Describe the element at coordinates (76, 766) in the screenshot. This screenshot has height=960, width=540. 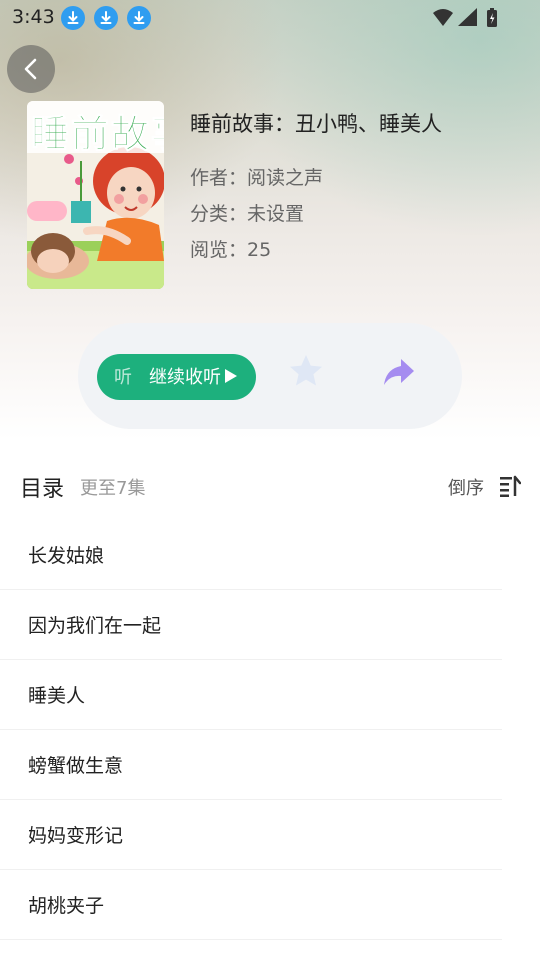
I see `episode-title: 螃蟹做生意` at that location.